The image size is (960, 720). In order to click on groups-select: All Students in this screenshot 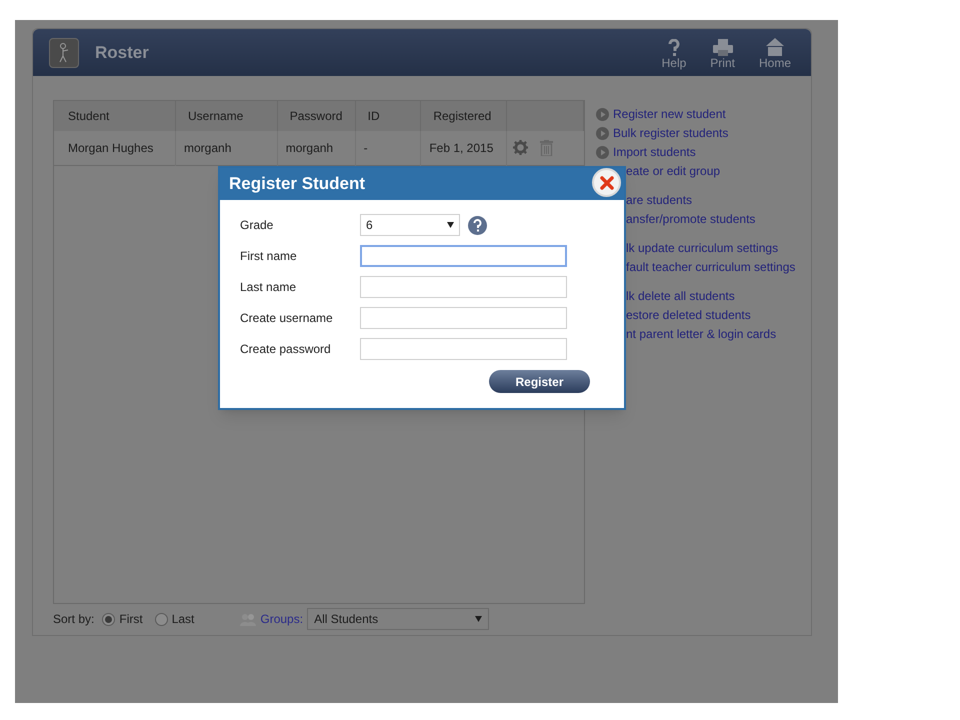, I will do `click(398, 619)`.